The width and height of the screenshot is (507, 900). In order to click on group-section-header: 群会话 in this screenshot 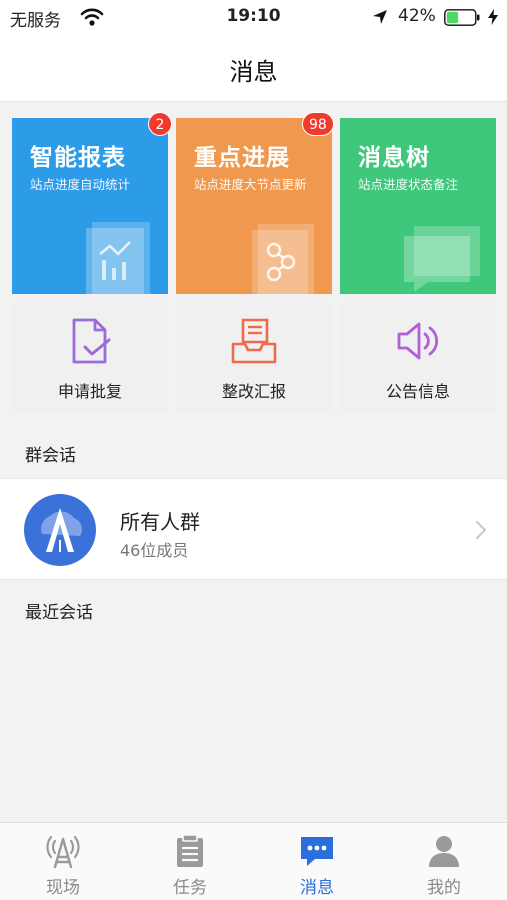, I will do `click(50, 456)`.